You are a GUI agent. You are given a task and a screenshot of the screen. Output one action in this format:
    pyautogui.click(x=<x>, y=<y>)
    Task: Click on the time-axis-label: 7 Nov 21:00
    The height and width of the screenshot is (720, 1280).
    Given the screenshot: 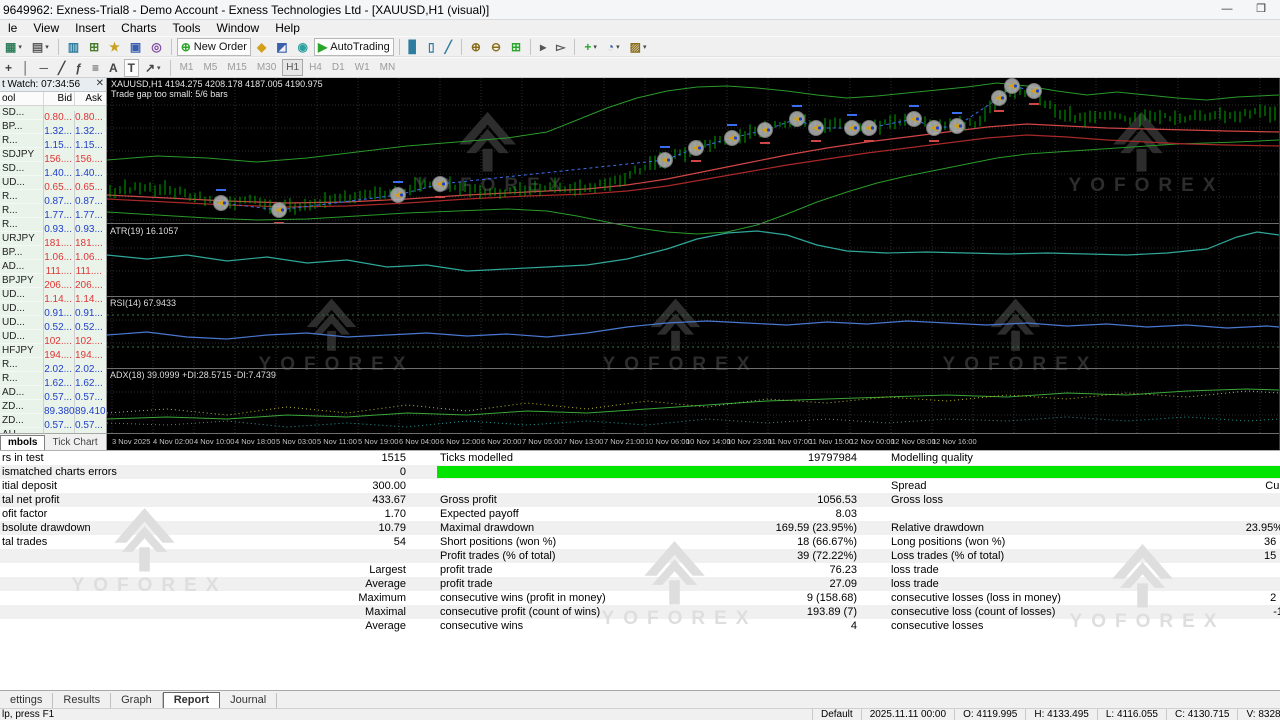 What is the action you would take?
    pyautogui.click(x=624, y=441)
    